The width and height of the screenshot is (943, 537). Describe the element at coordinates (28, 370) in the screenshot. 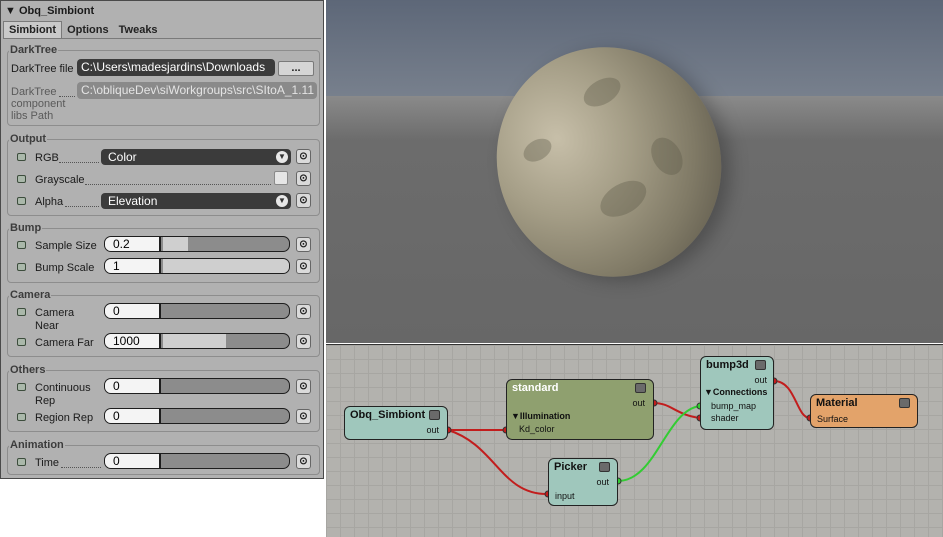

I see `others-group-title: Others` at that location.